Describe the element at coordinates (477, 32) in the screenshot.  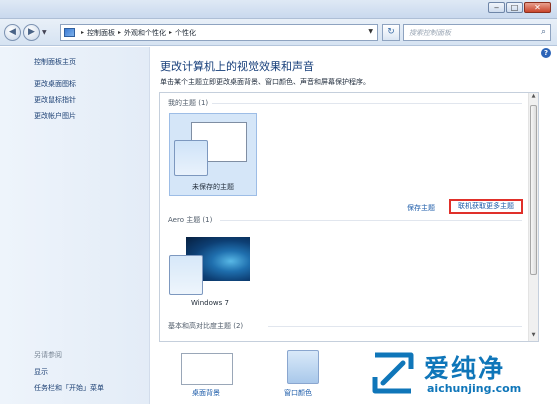
I see `search-box: 搜索控制面板 ⌕` at that location.